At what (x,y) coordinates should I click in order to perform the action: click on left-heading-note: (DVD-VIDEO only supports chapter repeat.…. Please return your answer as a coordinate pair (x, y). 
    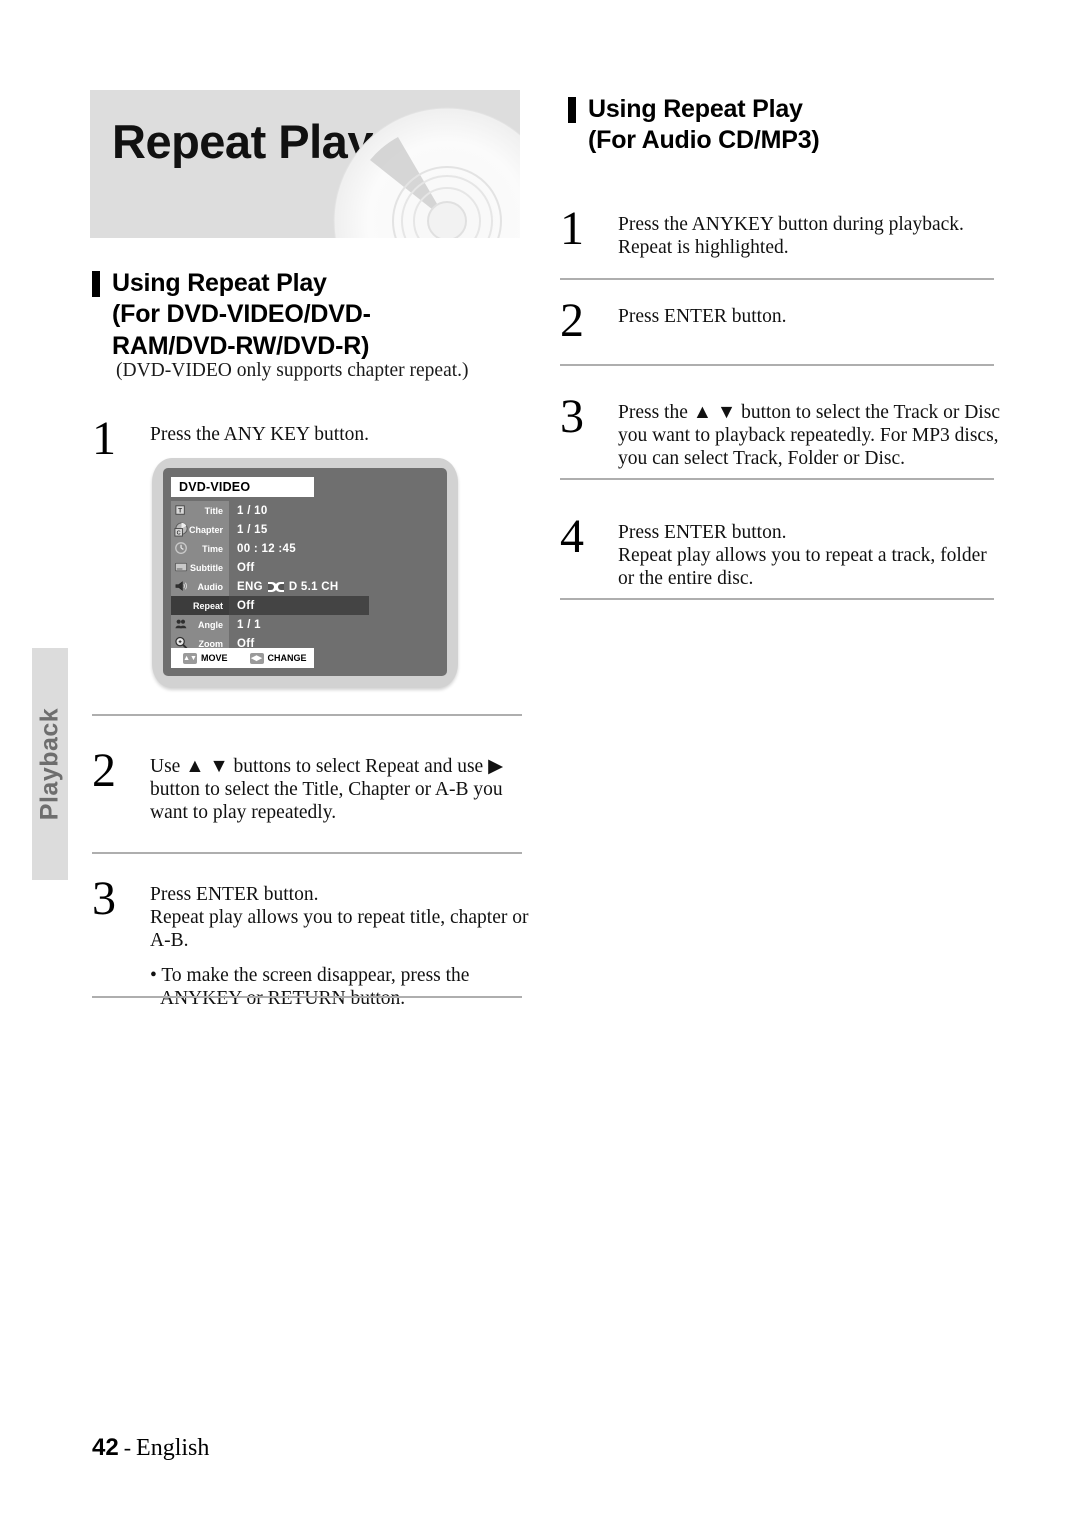
    Looking at the image, I should click on (292, 370).